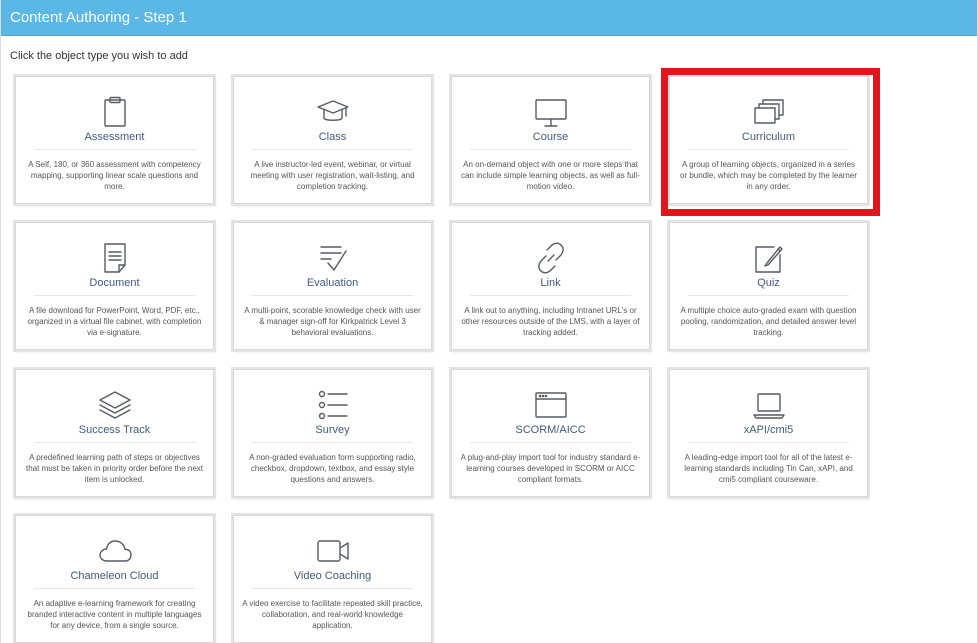  What do you see at coordinates (551, 112) in the screenshot?
I see `monitor-icon` at bounding box center [551, 112].